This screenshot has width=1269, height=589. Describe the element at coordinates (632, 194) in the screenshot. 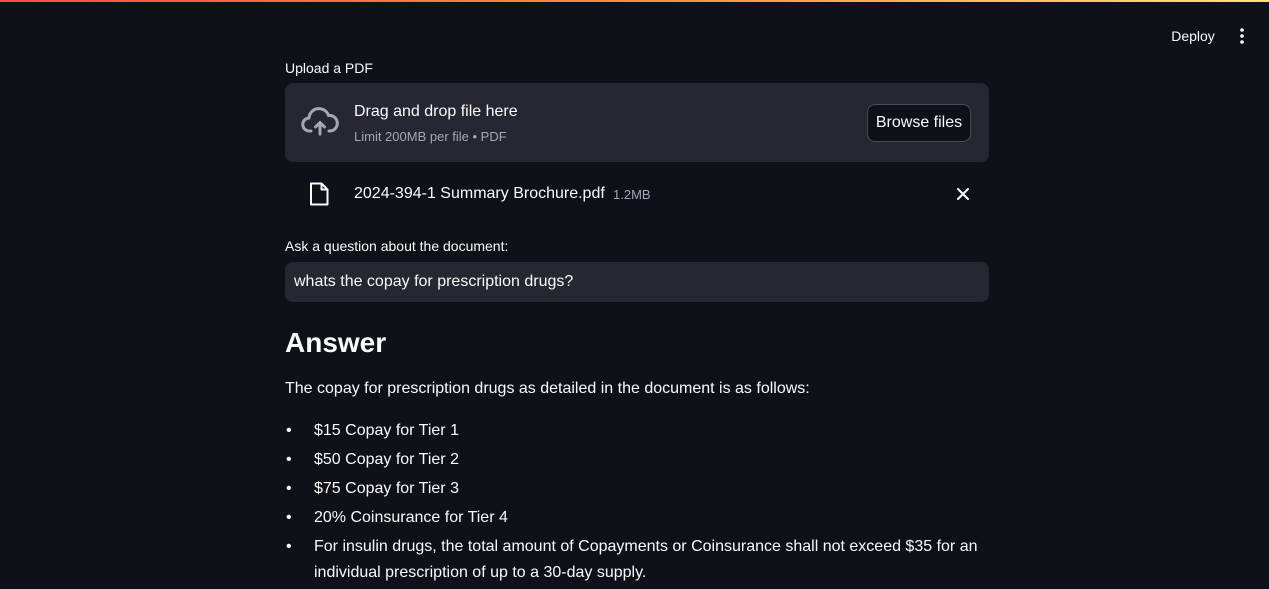

I see `file-size: 1.2MB` at that location.